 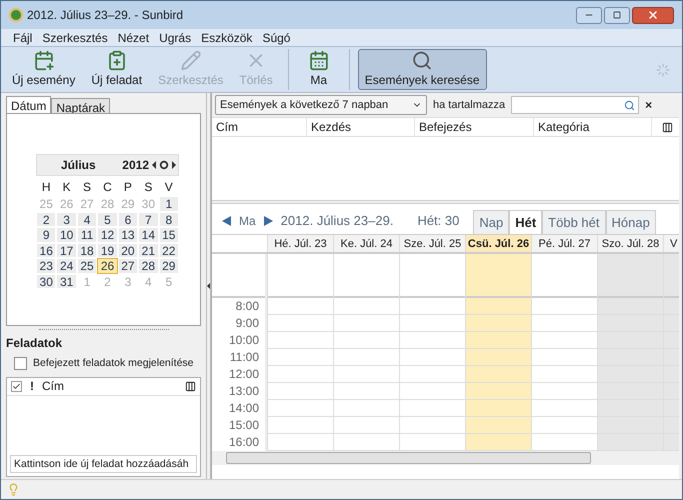 I want to click on column-header: Befejezés, so click(x=474, y=127).